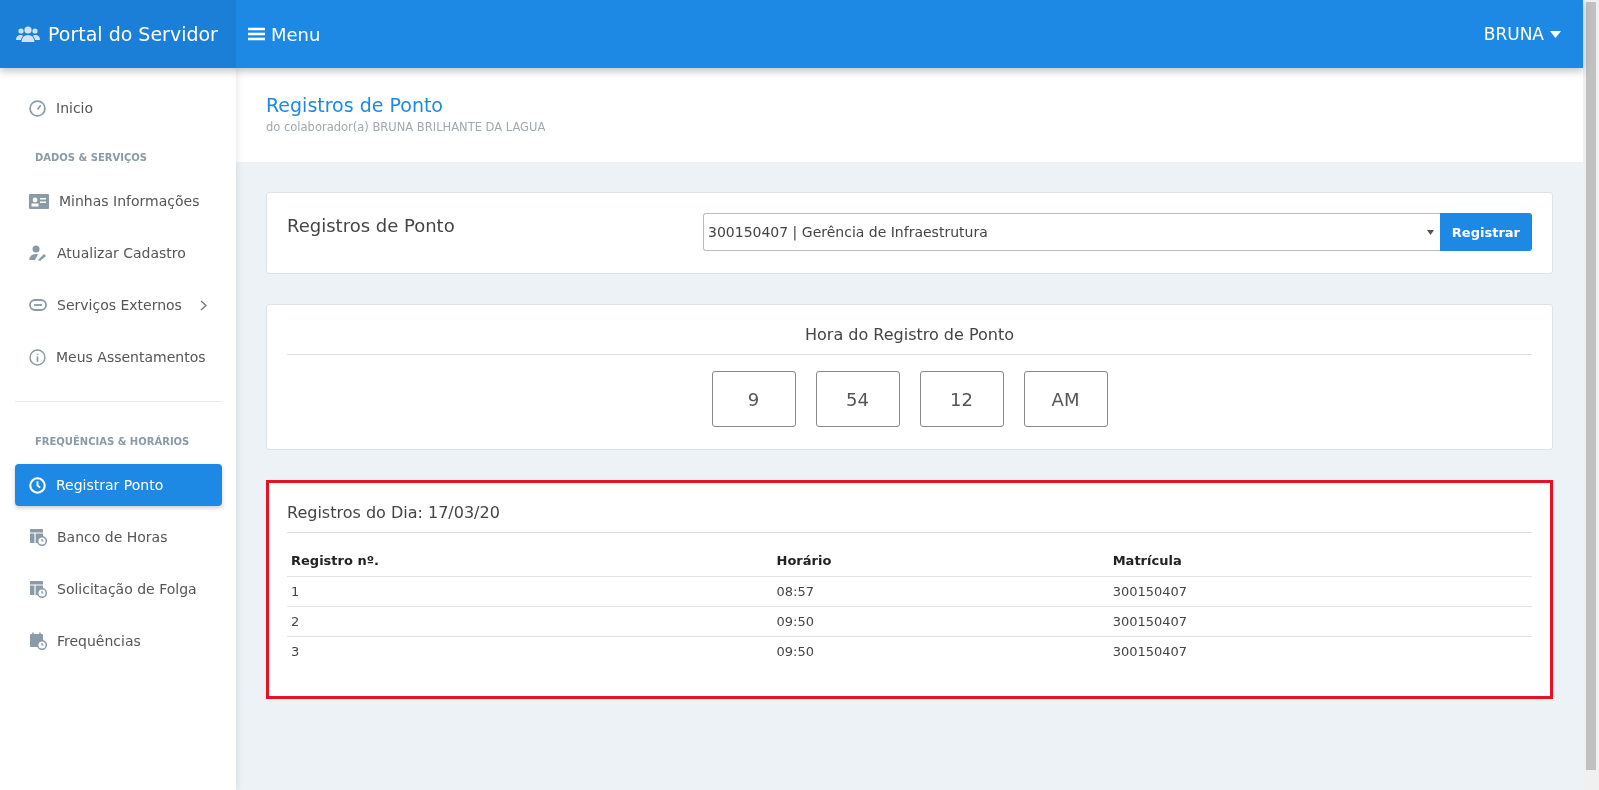 This screenshot has height=790, width=1599. Describe the element at coordinates (39, 201) in the screenshot. I see `id-card-icon` at that location.